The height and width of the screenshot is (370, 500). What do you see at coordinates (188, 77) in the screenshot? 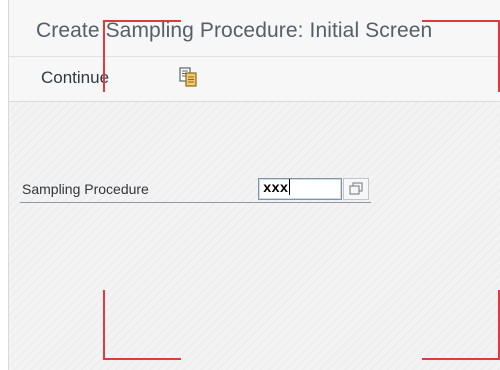
I see `copy-from-template-icon` at bounding box center [188, 77].